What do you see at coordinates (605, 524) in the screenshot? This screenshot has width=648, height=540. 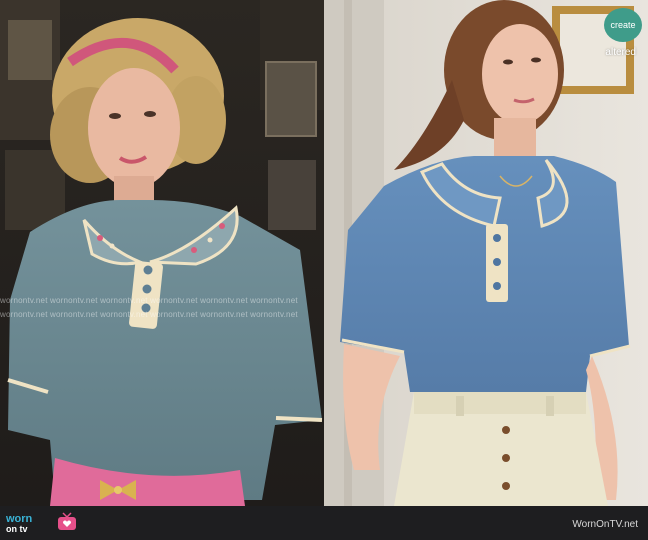 I see `site-credit: WornOnTV.net` at bounding box center [605, 524].